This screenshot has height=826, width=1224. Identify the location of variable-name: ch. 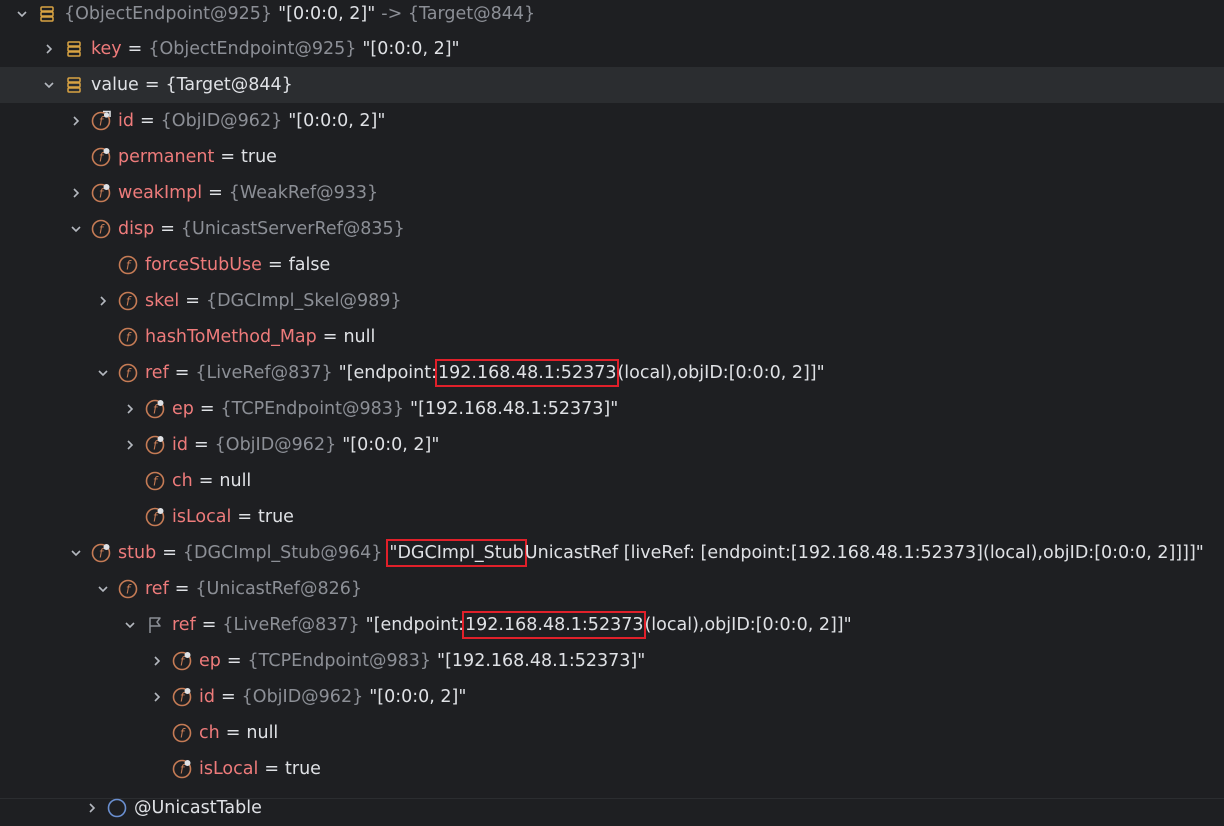
(209, 733).